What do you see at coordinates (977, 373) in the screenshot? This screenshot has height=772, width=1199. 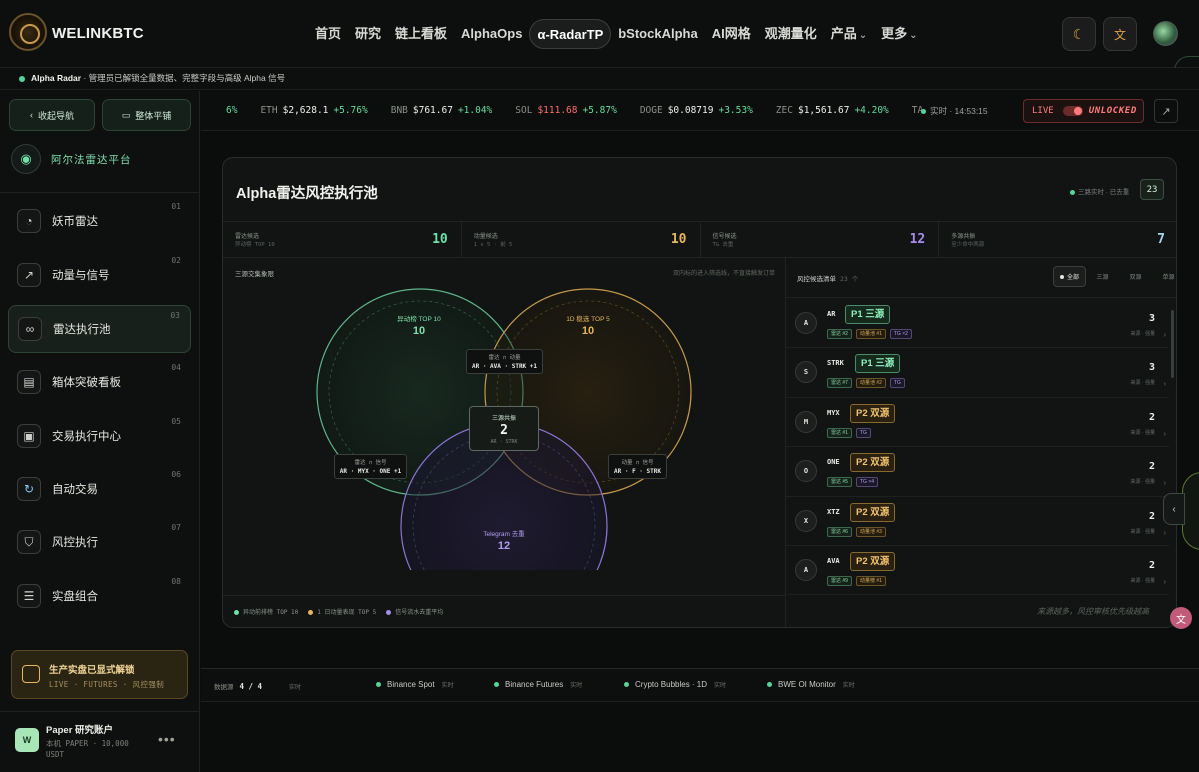 I see `candidate-row: S STRK P1 三源 雷达 #7 动量池 #2 TG 3 来源 · 强量 ›` at bounding box center [977, 373].